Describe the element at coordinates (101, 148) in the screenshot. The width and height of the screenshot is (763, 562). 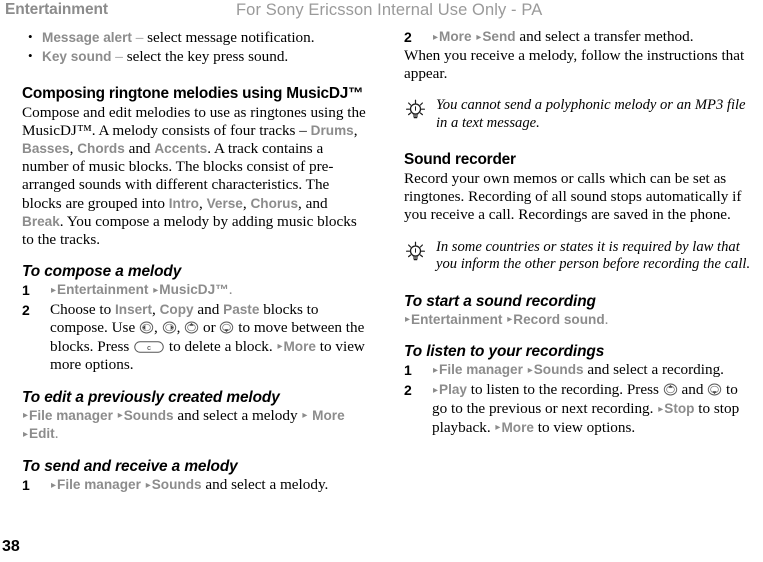
I see `track-name-chords: Chords` at that location.